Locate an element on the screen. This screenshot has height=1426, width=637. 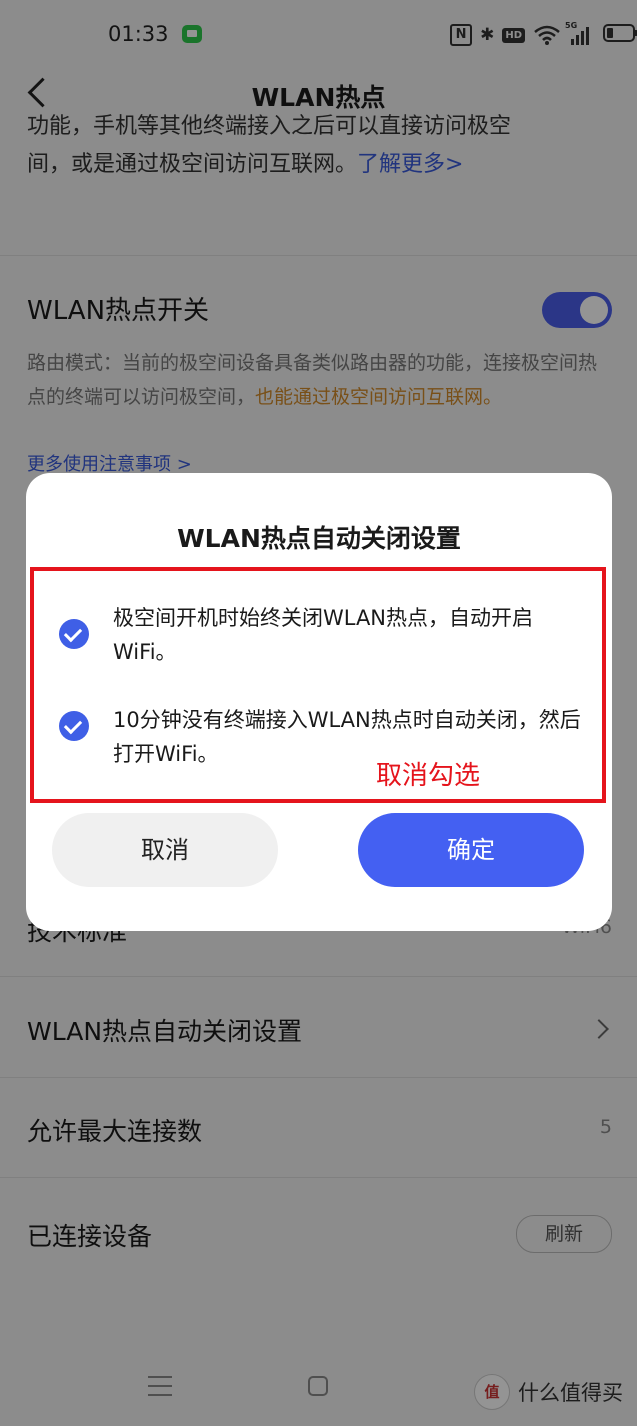
cancel-button: 取消 is located at coordinates (165, 850).